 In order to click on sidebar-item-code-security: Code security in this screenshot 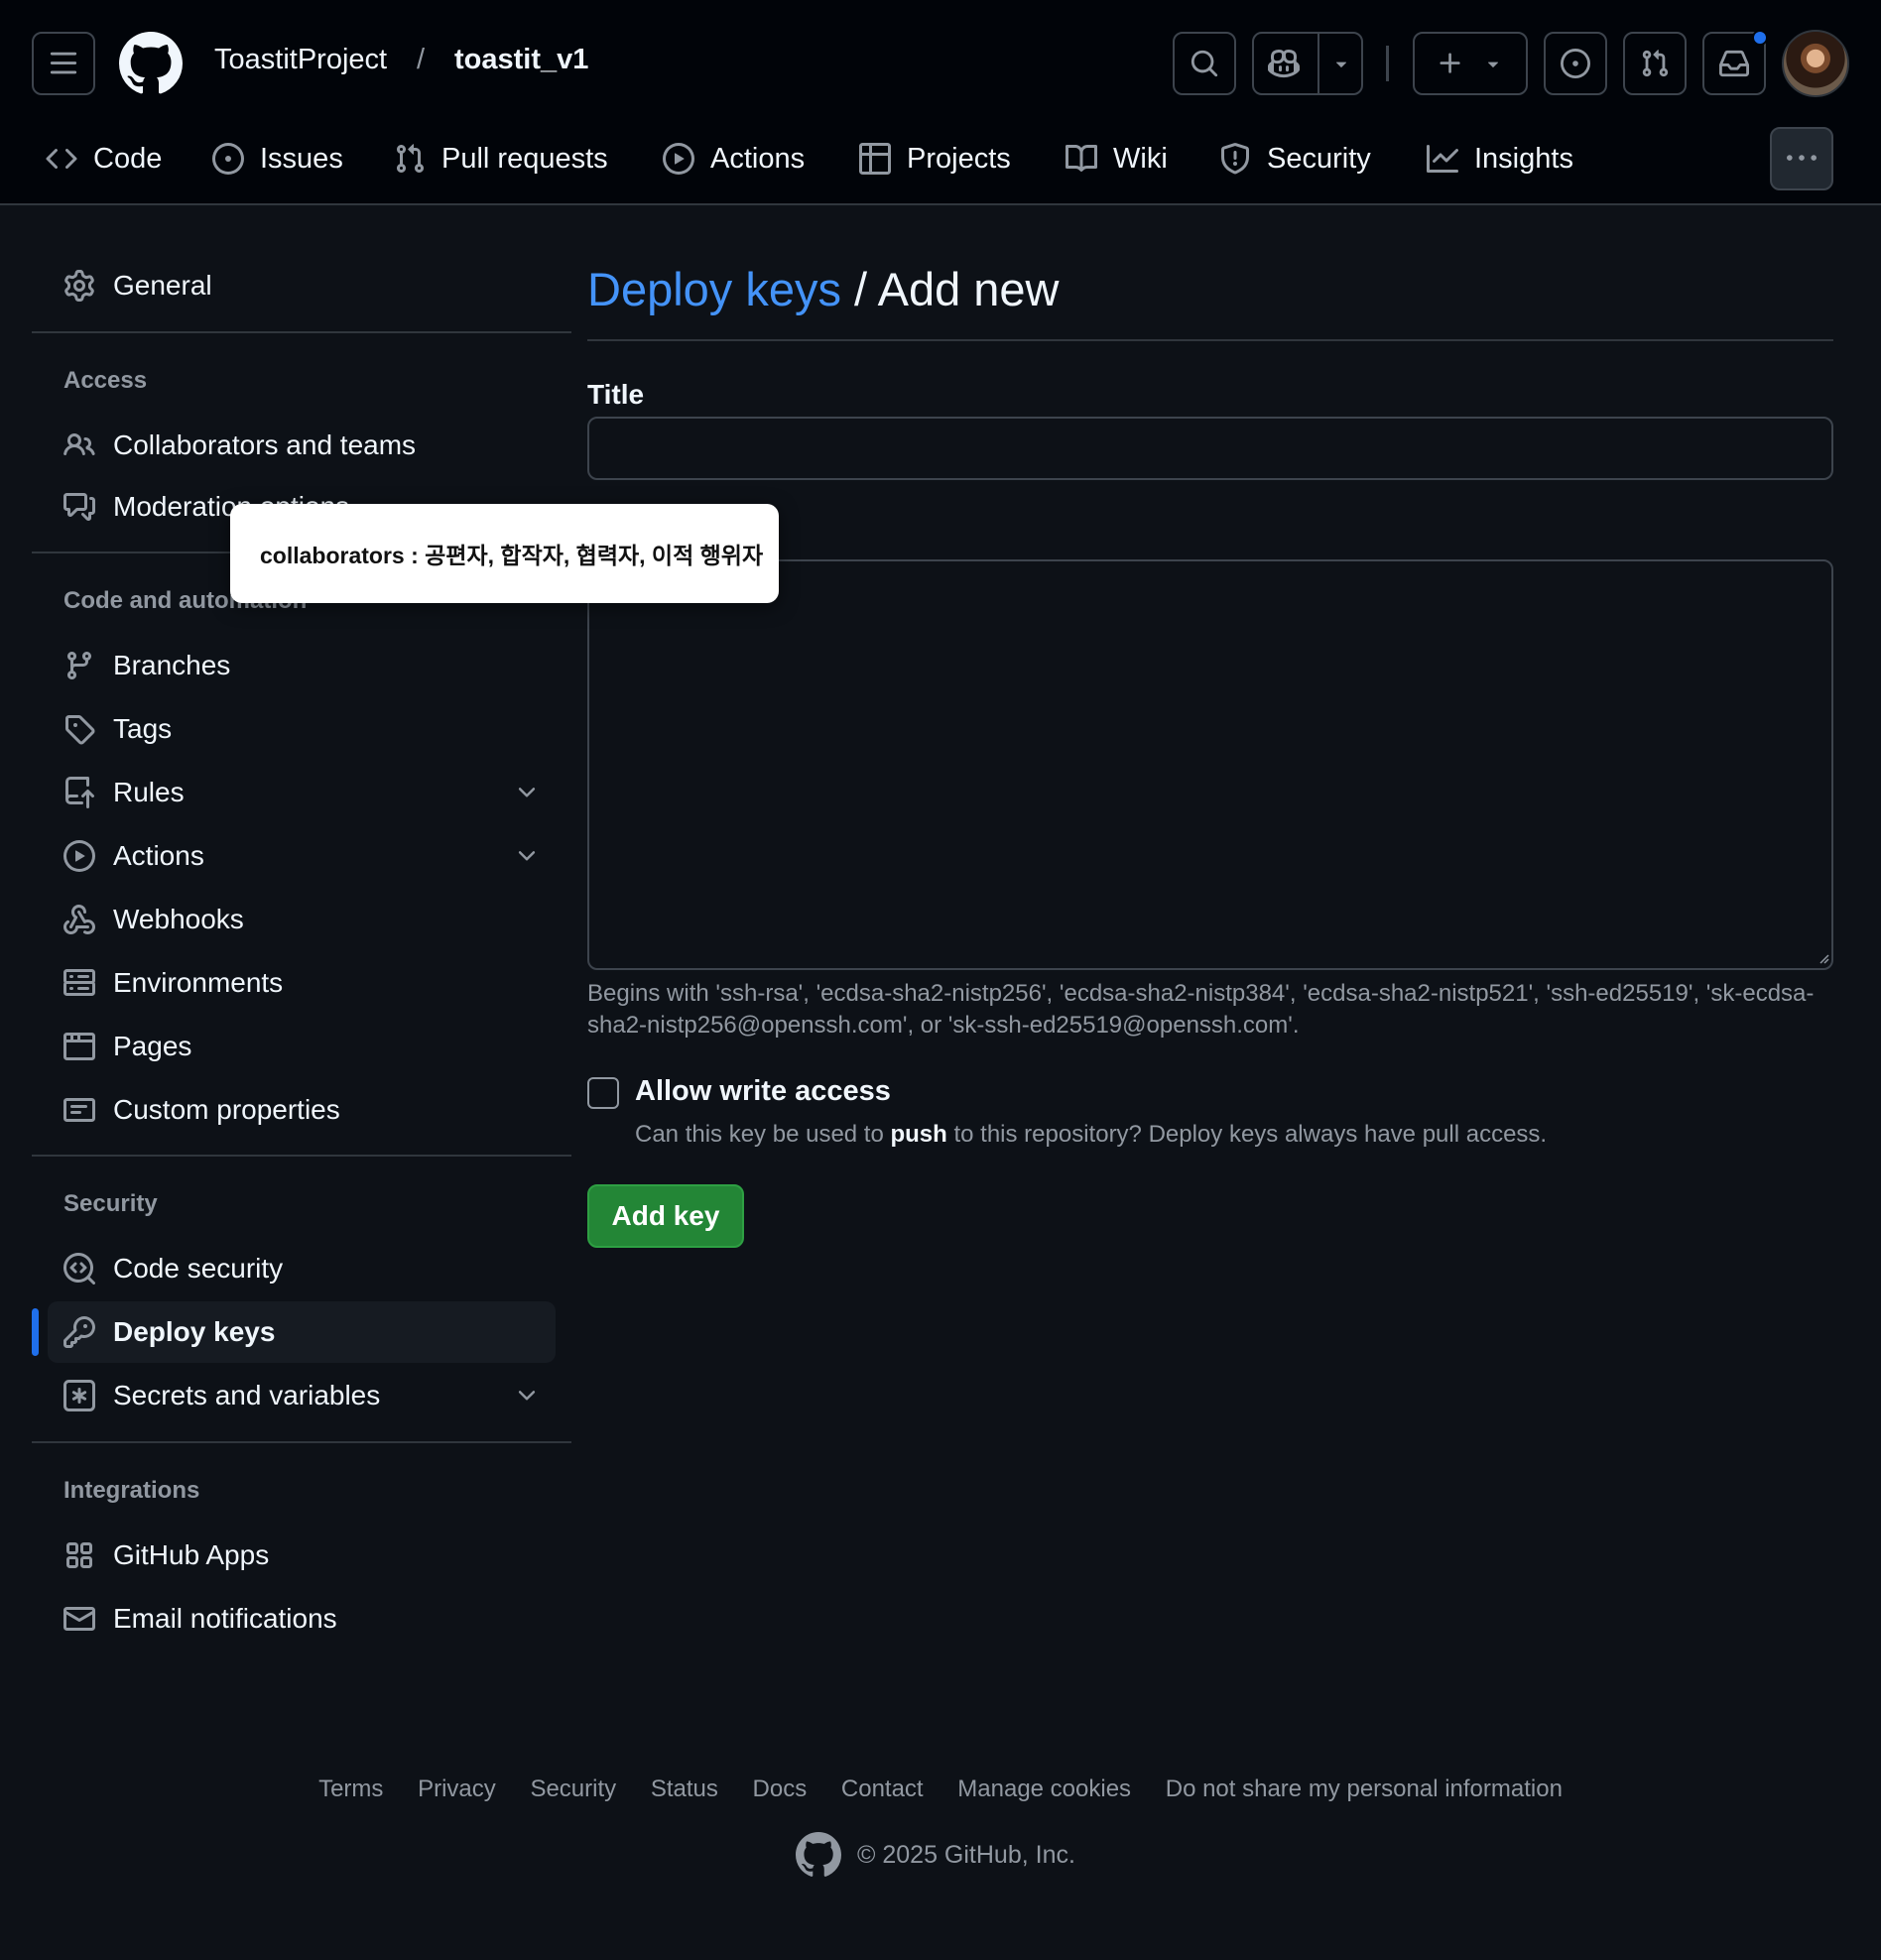, I will do `click(309, 1269)`.